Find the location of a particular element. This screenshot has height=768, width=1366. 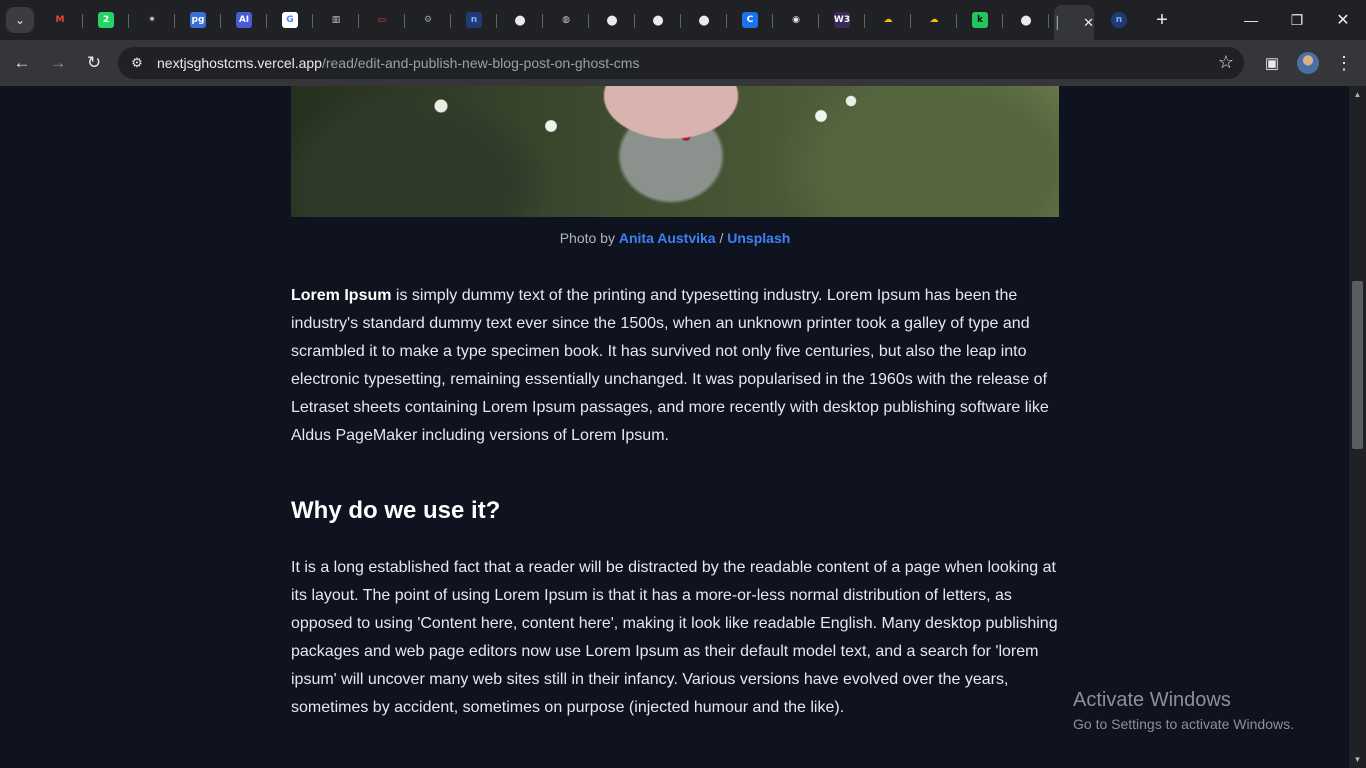

tab-20: ☁ is located at coordinates (934, 20).